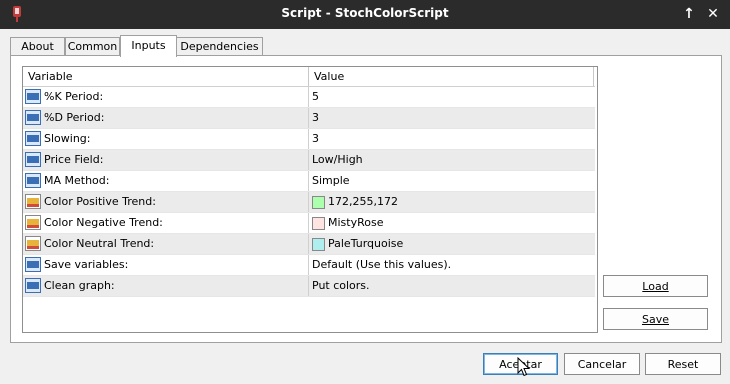 The image size is (730, 384). What do you see at coordinates (381, 265) in the screenshot?
I see `variable-value: Default (Use this values).` at bounding box center [381, 265].